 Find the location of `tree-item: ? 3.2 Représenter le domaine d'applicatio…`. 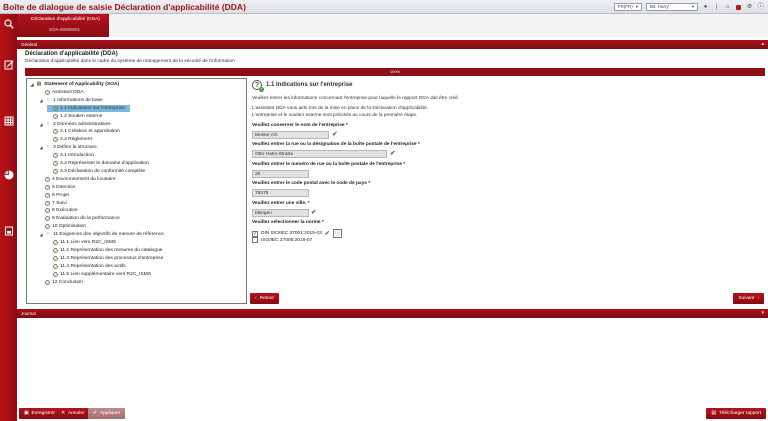

tree-item: ? 3.2 Représenter le domaine d'applicatio… is located at coordinates (98, 163).